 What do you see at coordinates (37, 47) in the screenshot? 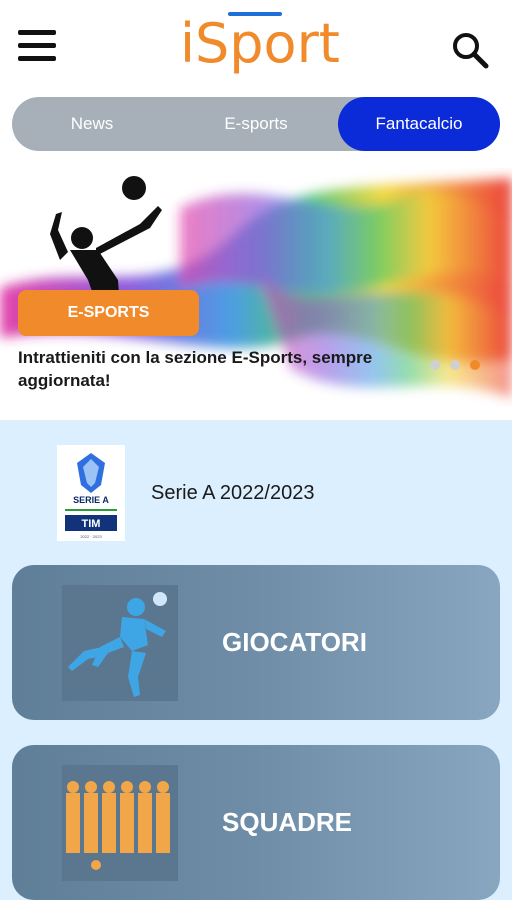
I see `hamburger-icon` at bounding box center [37, 47].